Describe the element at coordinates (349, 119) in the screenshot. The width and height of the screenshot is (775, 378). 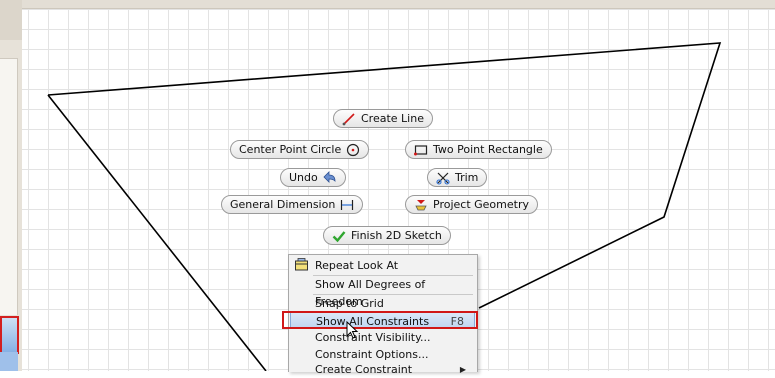
I see `line-icon` at that location.